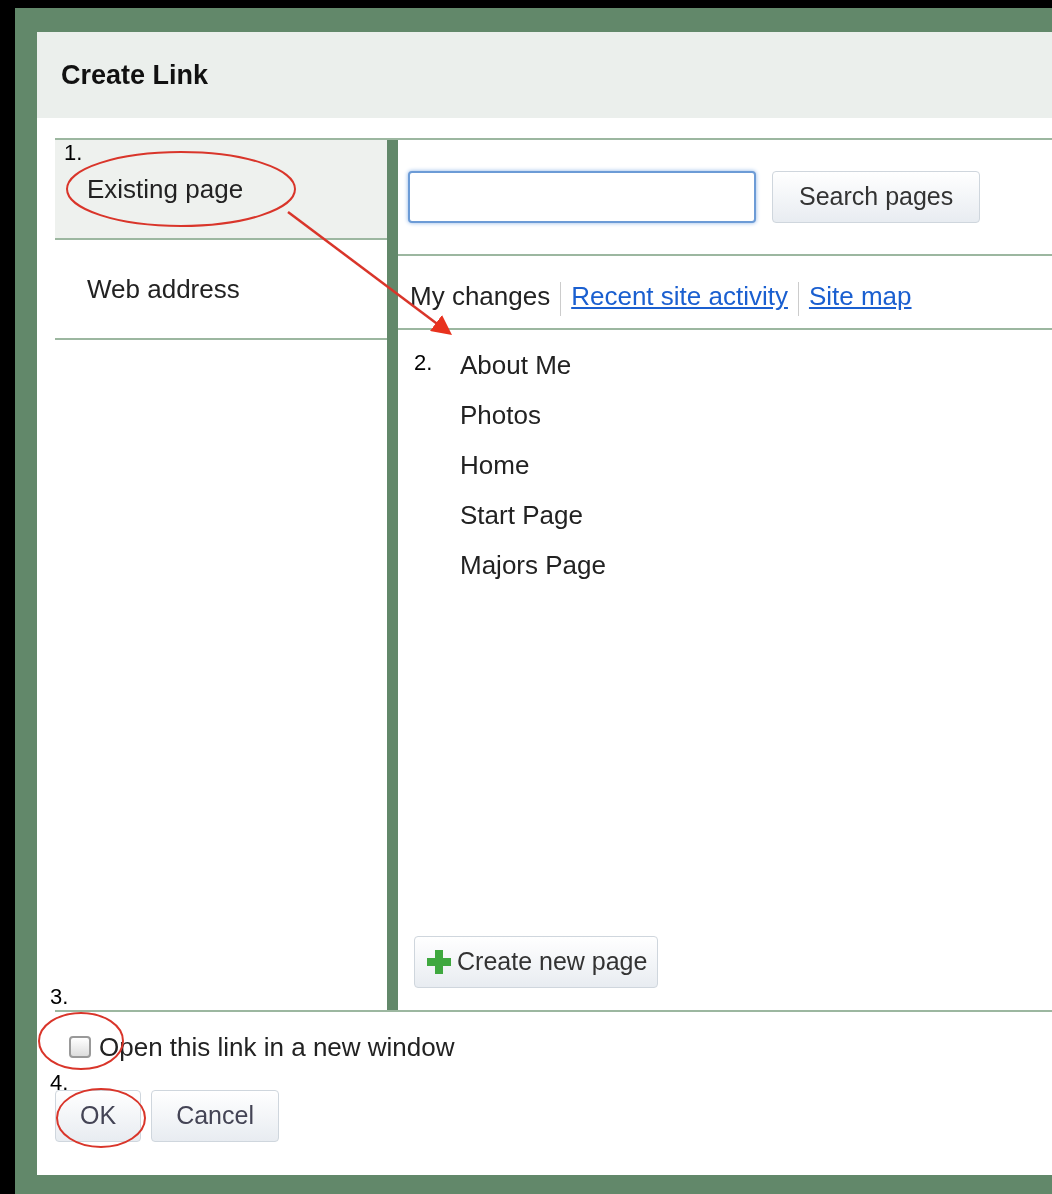 This screenshot has width=1052, height=1194. Describe the element at coordinates (439, 962) in the screenshot. I see `plus-icon` at that location.